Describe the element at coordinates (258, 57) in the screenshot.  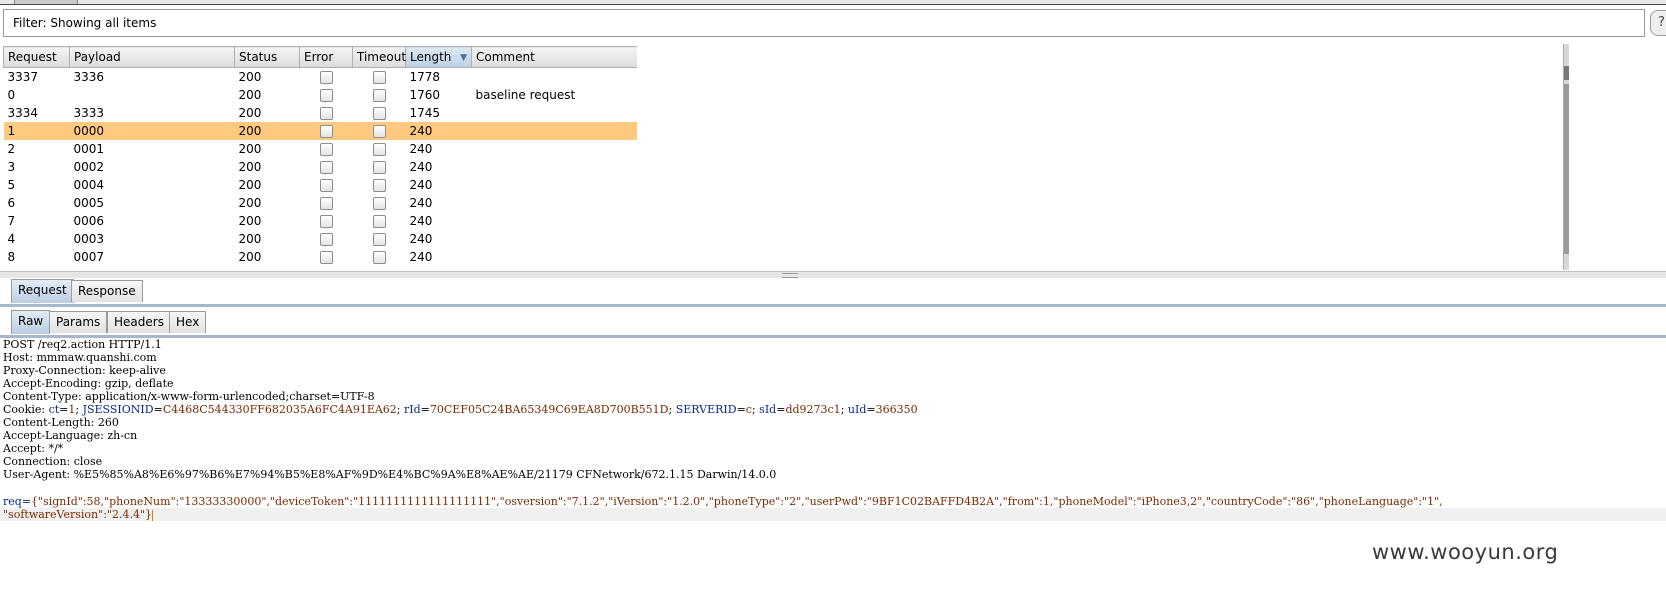
I see `column-header-label: Status` at that location.